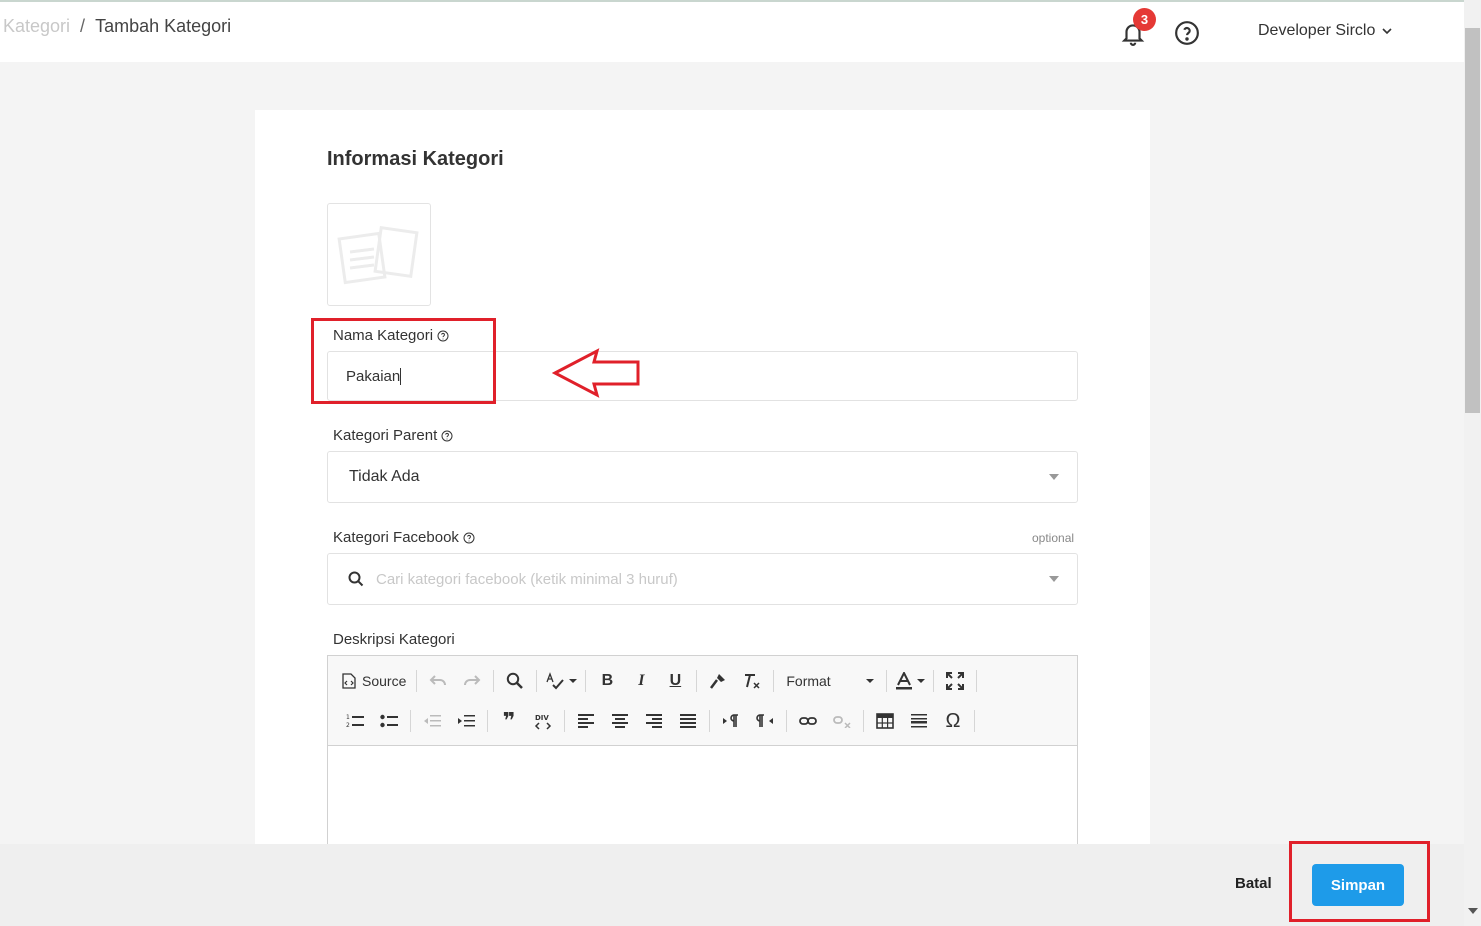  I want to click on kategori-parent-value: Tidak Ada, so click(384, 476).